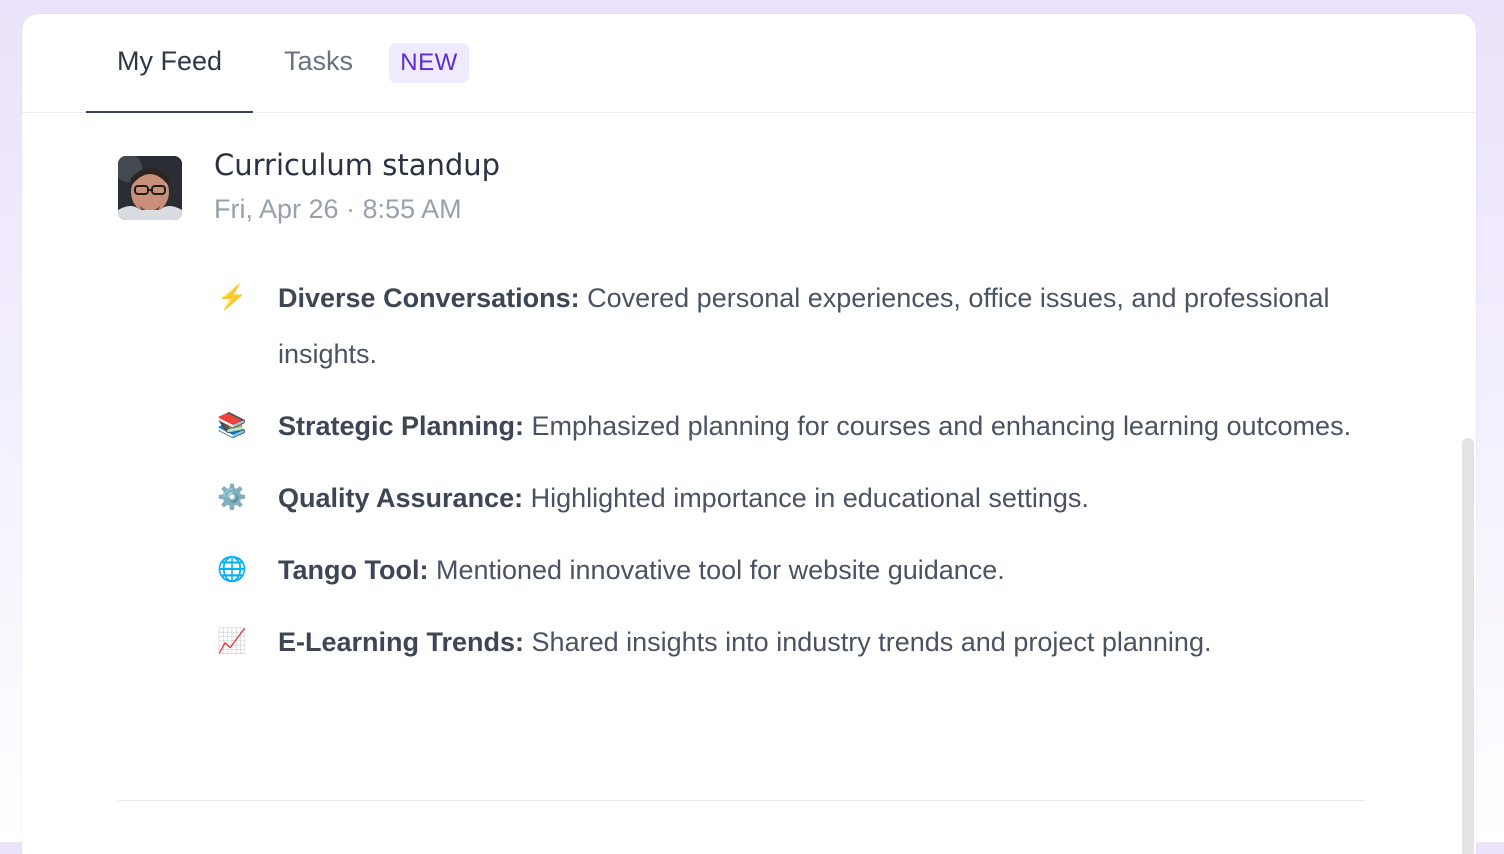  I want to click on item-heading: Diverse Conversations:, so click(429, 298).